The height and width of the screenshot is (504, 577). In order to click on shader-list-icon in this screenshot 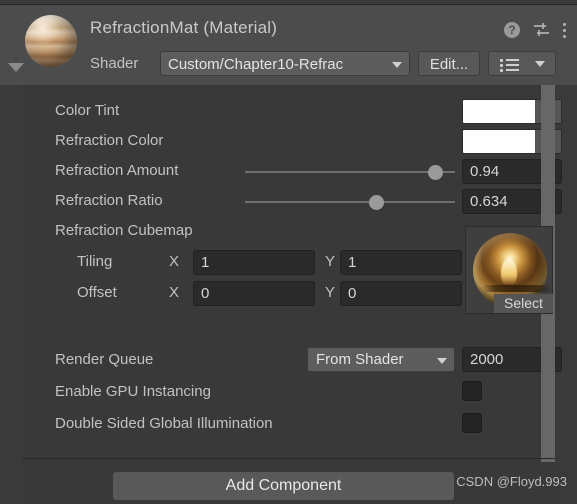, I will do `click(510, 65)`.